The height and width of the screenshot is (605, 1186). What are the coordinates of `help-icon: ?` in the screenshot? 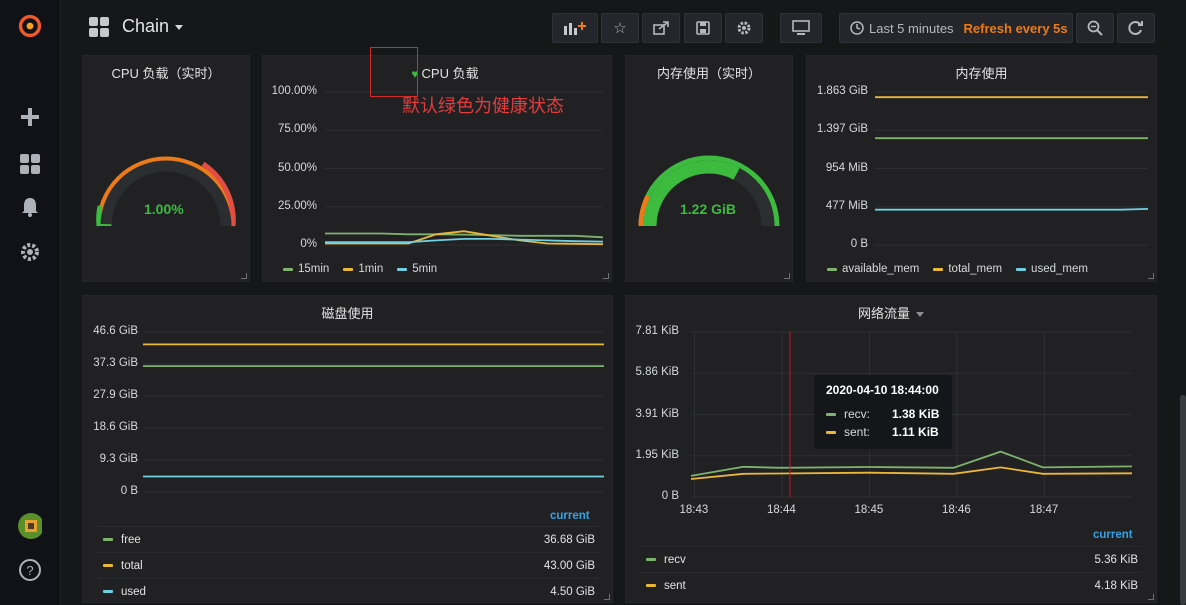 It's located at (30, 570).